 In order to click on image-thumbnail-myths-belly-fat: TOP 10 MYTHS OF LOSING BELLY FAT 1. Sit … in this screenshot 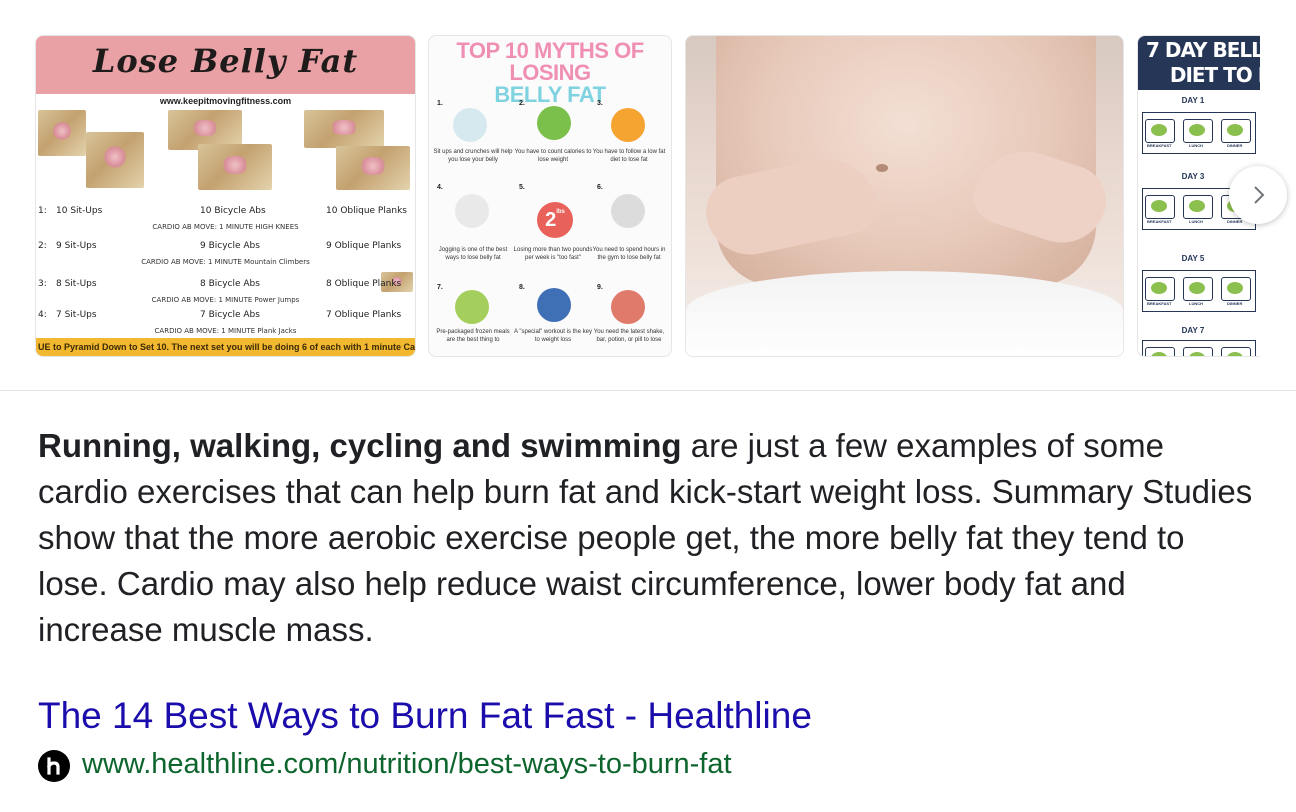, I will do `click(550, 196)`.